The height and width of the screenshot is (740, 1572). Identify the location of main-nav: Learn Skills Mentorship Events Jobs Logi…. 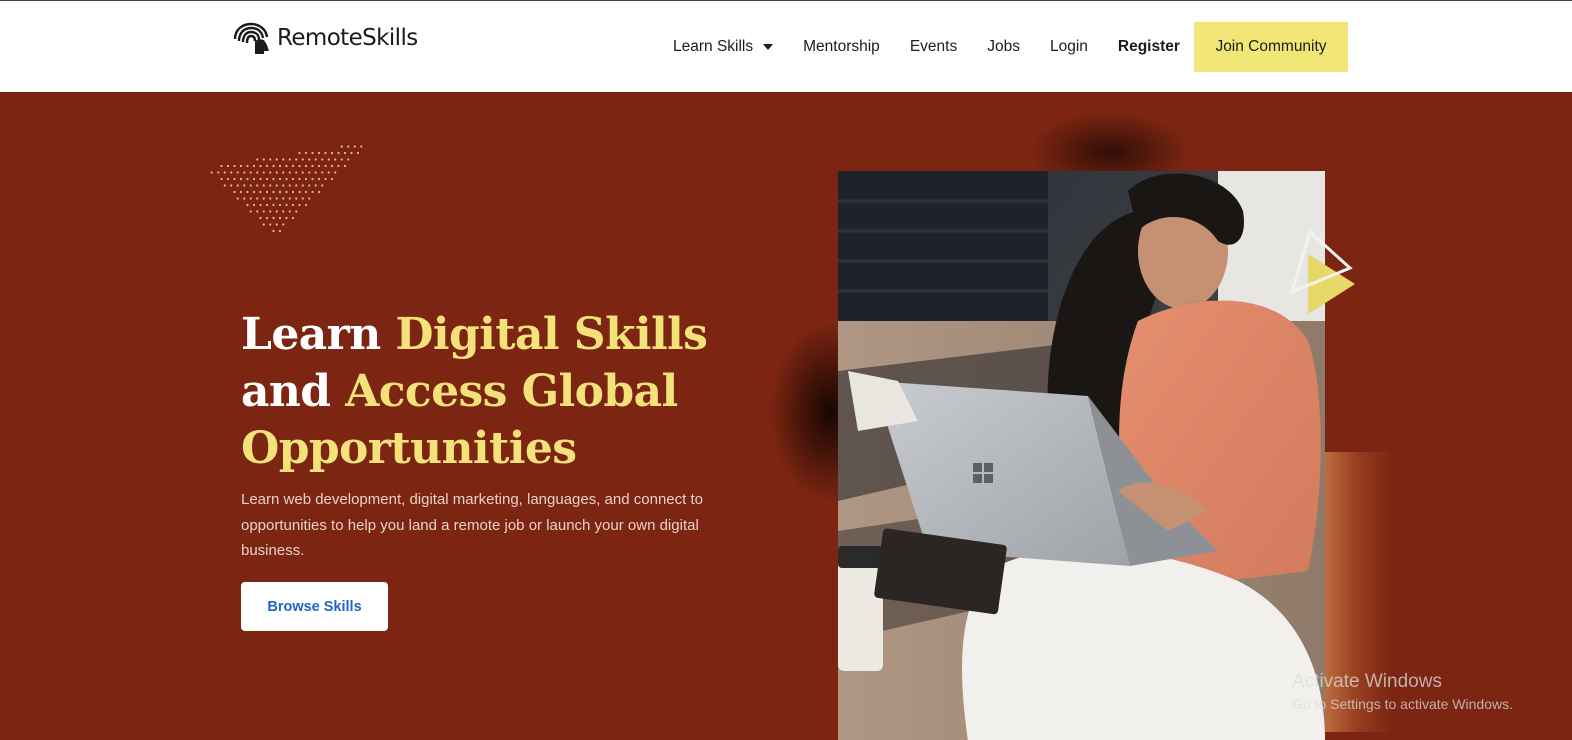
(934, 47).